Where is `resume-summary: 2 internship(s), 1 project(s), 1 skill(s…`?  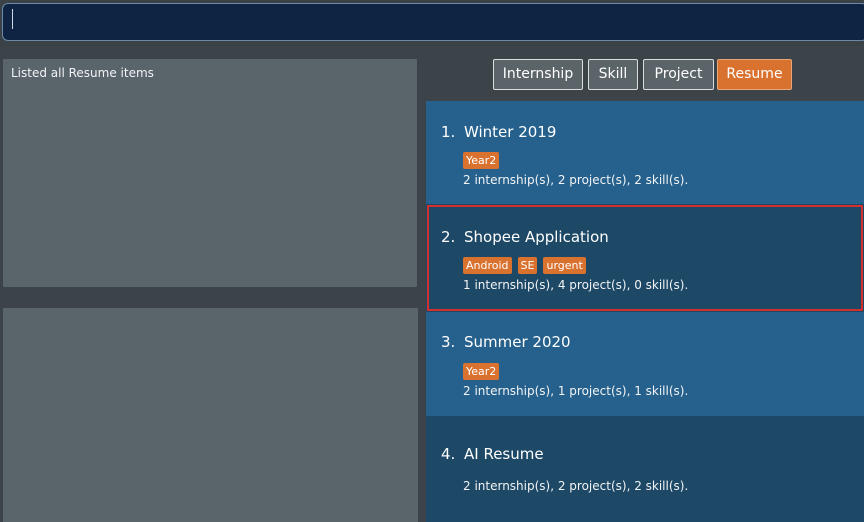
resume-summary: 2 internship(s), 1 project(s), 1 skill(s… is located at coordinates (576, 391).